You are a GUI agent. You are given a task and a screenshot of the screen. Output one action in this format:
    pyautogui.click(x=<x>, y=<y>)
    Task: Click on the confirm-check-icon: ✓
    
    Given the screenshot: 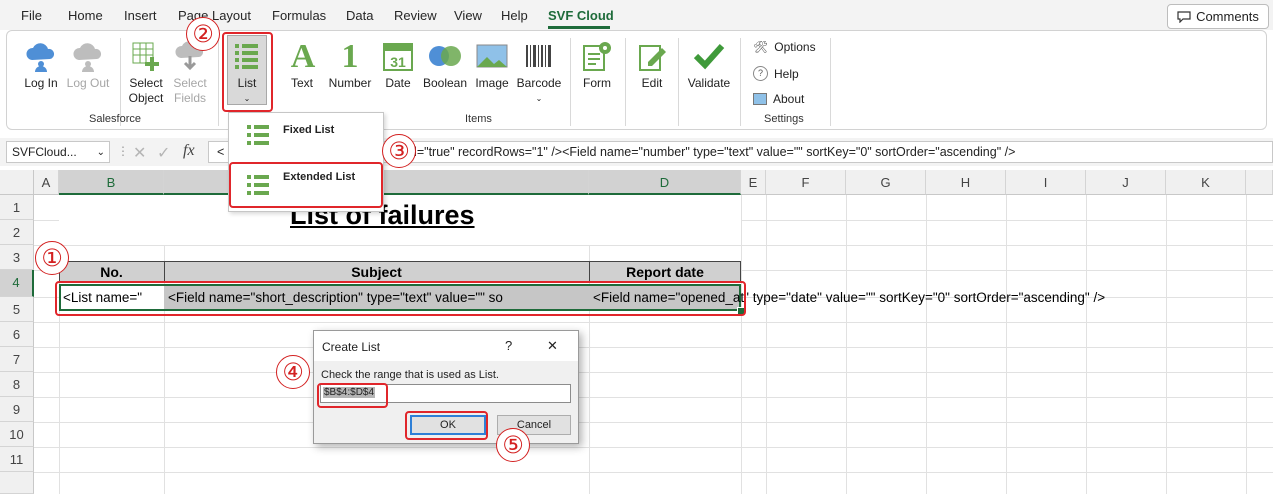 What is the action you would take?
    pyautogui.click(x=163, y=153)
    